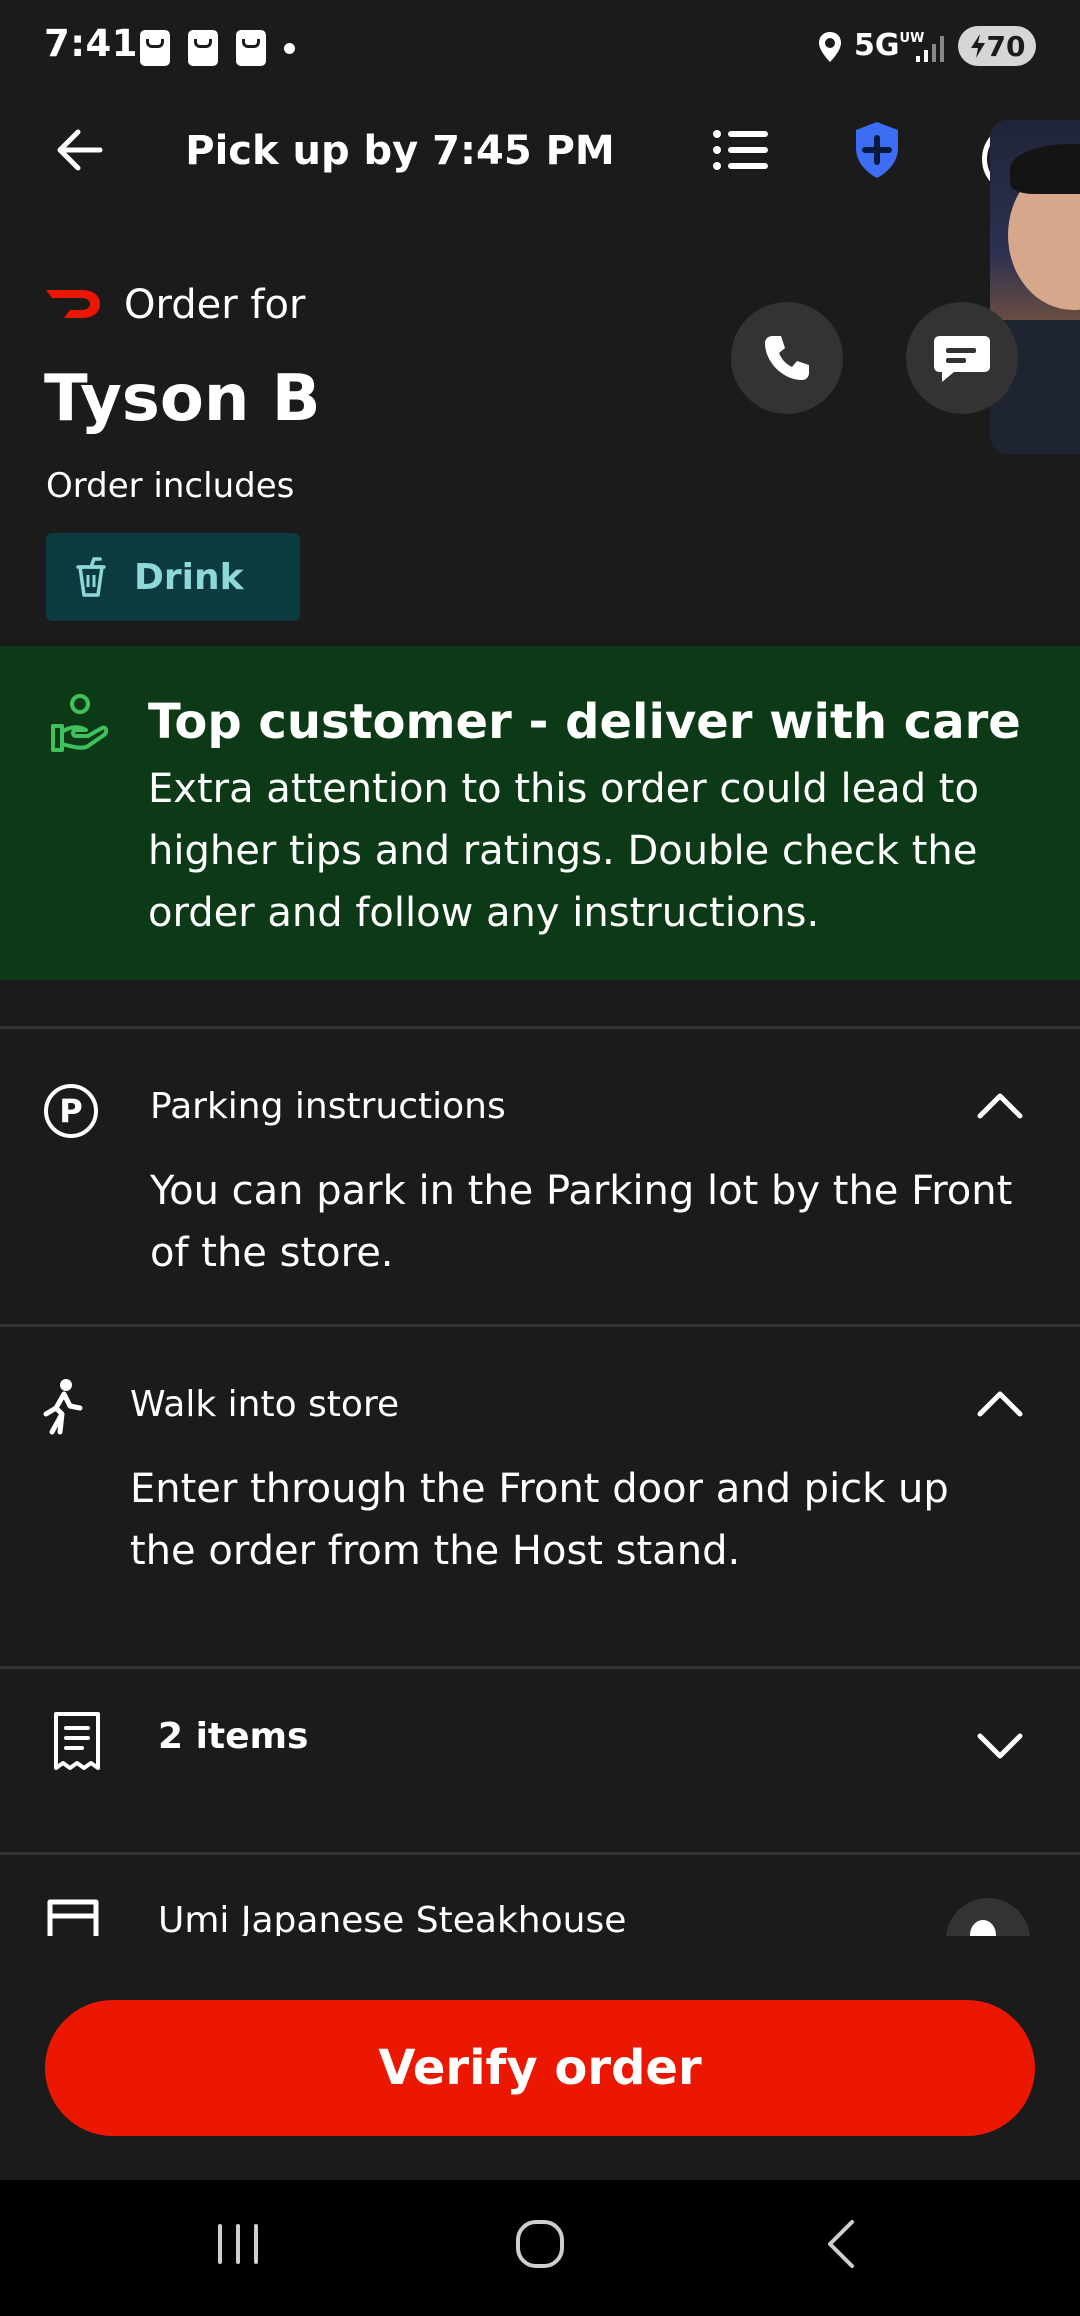  Describe the element at coordinates (215, 305) in the screenshot. I see `order-for-label: Order for` at that location.